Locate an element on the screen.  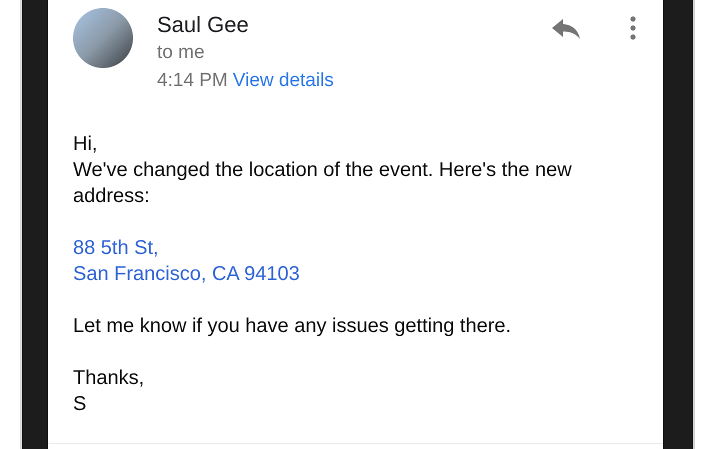
reply-icon is located at coordinates (566, 29).